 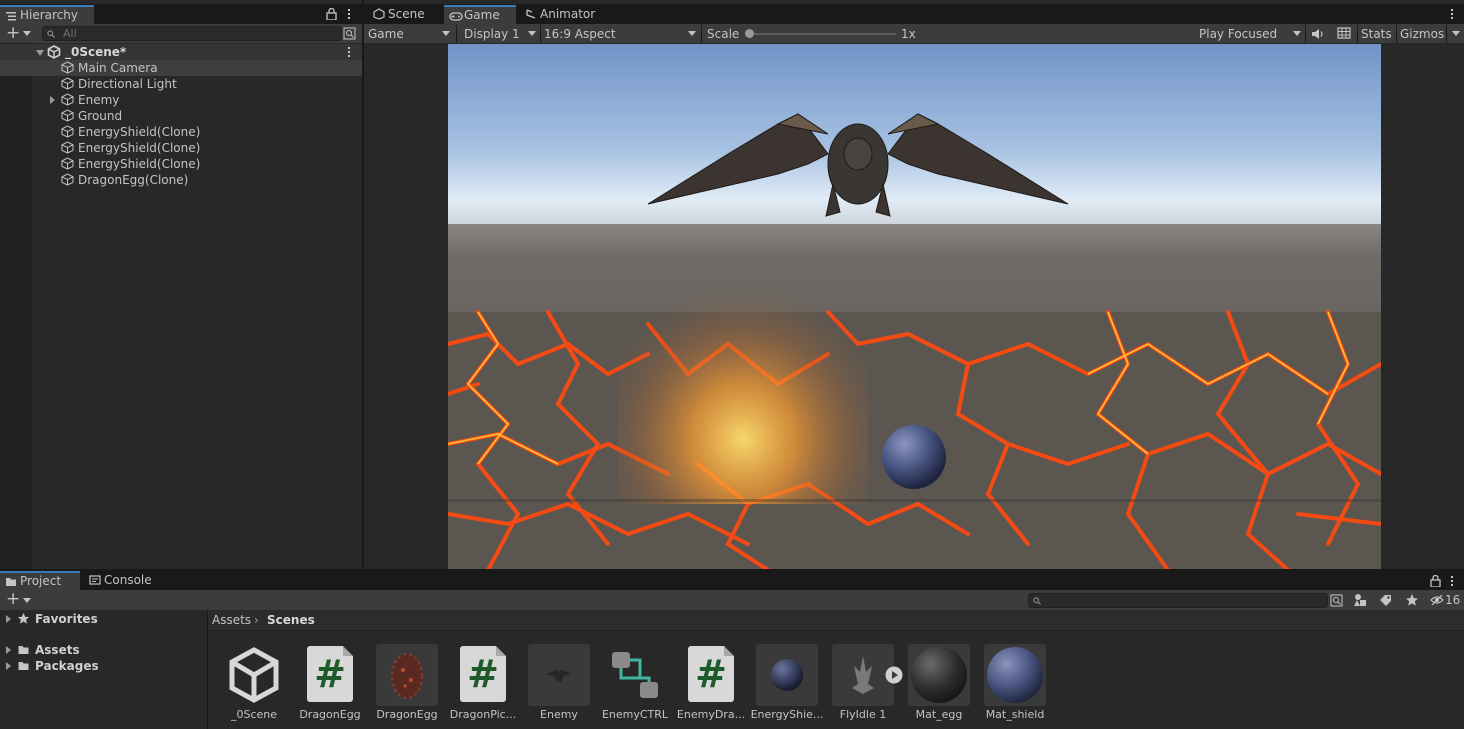 What do you see at coordinates (386, 34) in the screenshot?
I see `game-mode-dropdown: Game` at bounding box center [386, 34].